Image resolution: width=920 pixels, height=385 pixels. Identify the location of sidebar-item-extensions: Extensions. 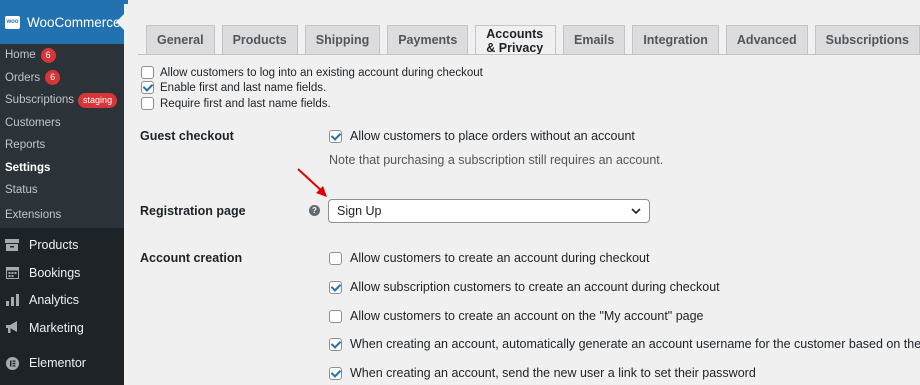
(62, 214).